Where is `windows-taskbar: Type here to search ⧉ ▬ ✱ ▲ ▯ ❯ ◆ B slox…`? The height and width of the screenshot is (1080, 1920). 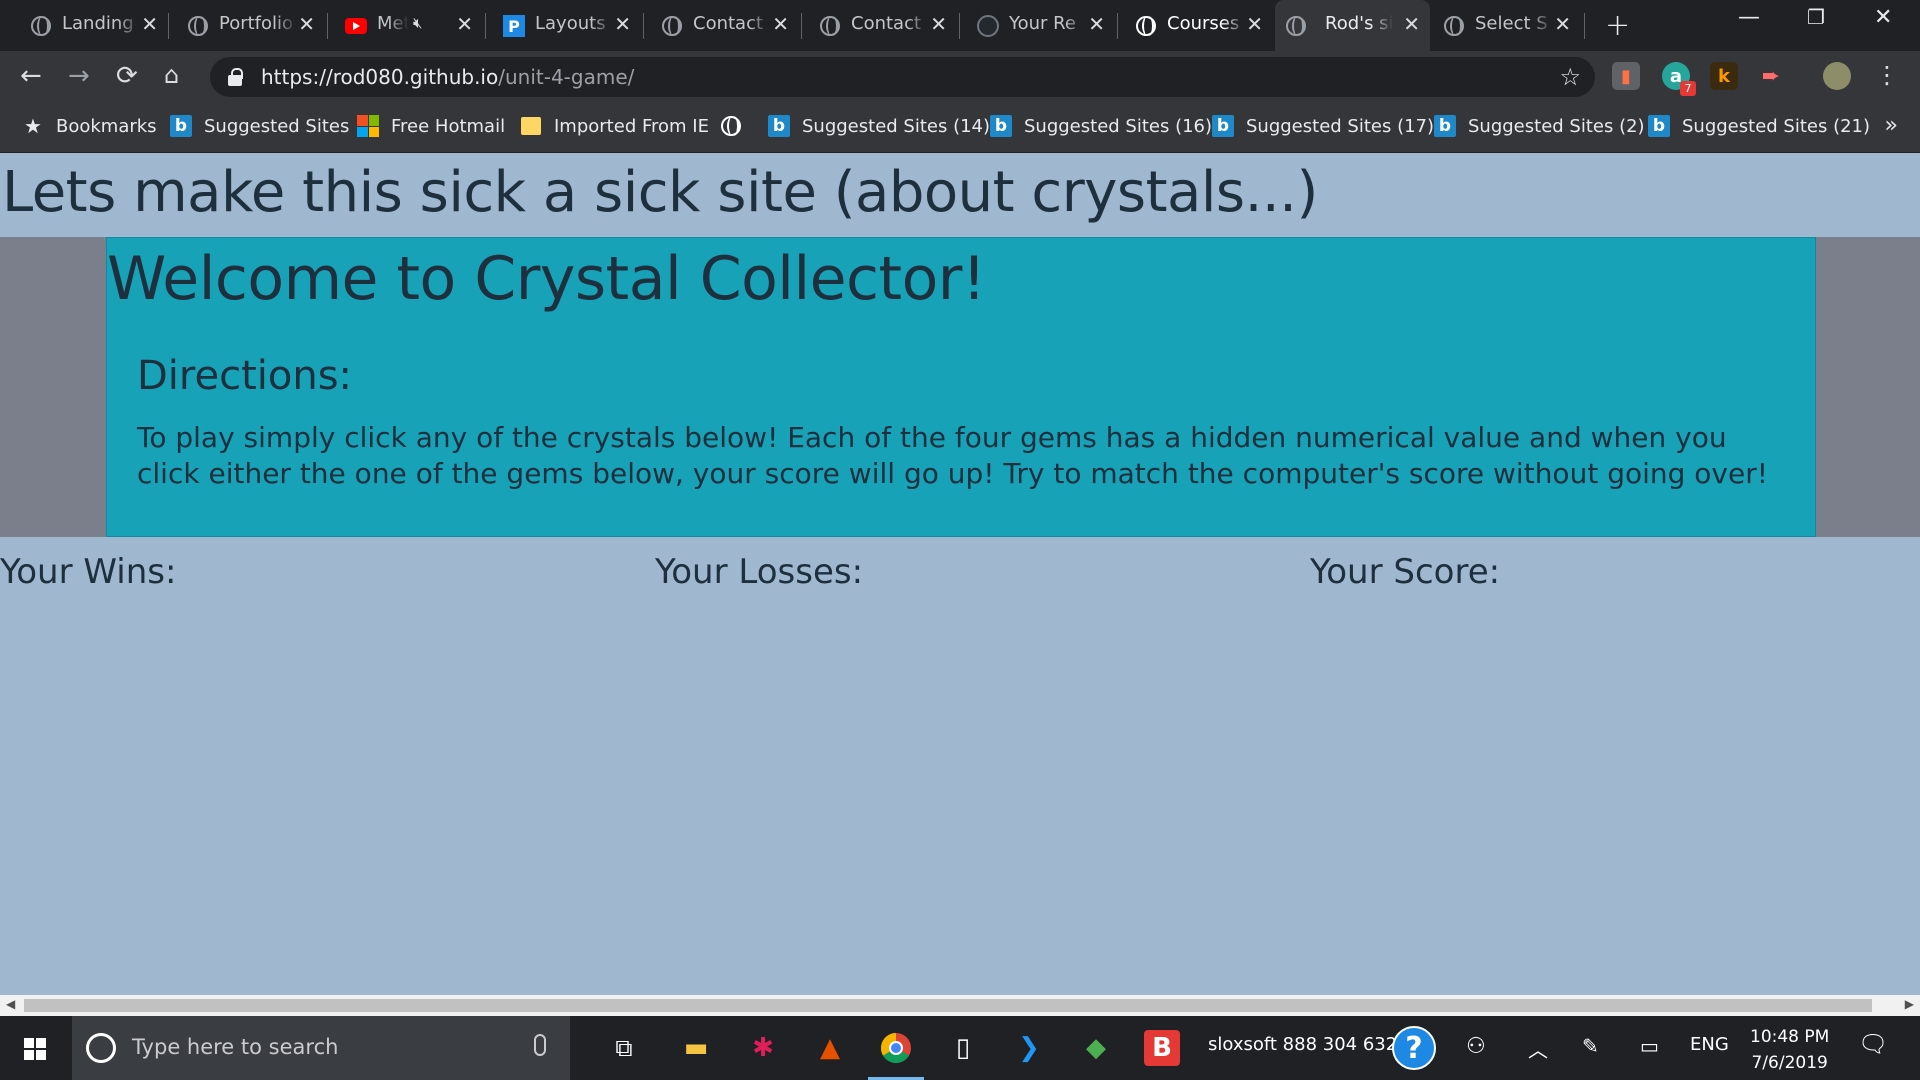 windows-taskbar: Type here to search ⧉ ▬ ✱ ▲ ▯ ❯ ◆ B slox… is located at coordinates (960, 1048).